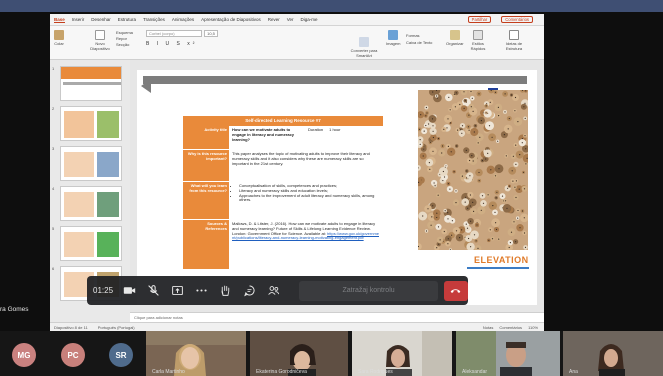 This screenshot has height=376, width=663. What do you see at coordinates (53, 68) in the screenshot?
I see `thumb-number-1: 1` at bounding box center [53, 68].